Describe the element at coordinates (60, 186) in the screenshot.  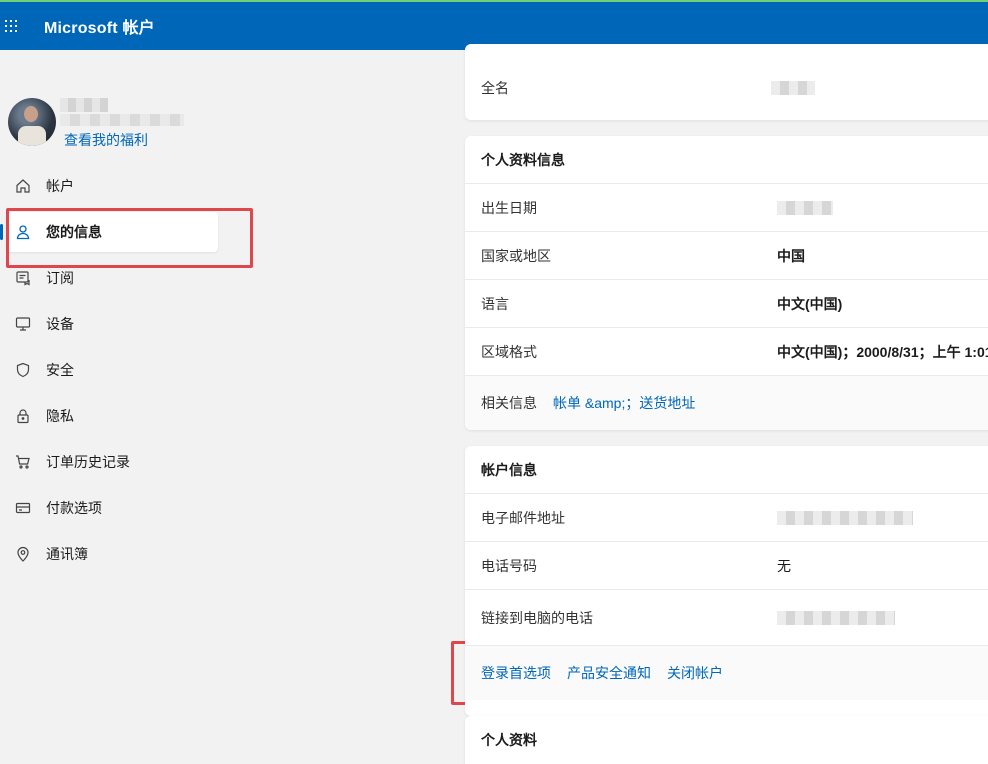
I see `sidebar-item-label: 帐户` at that location.